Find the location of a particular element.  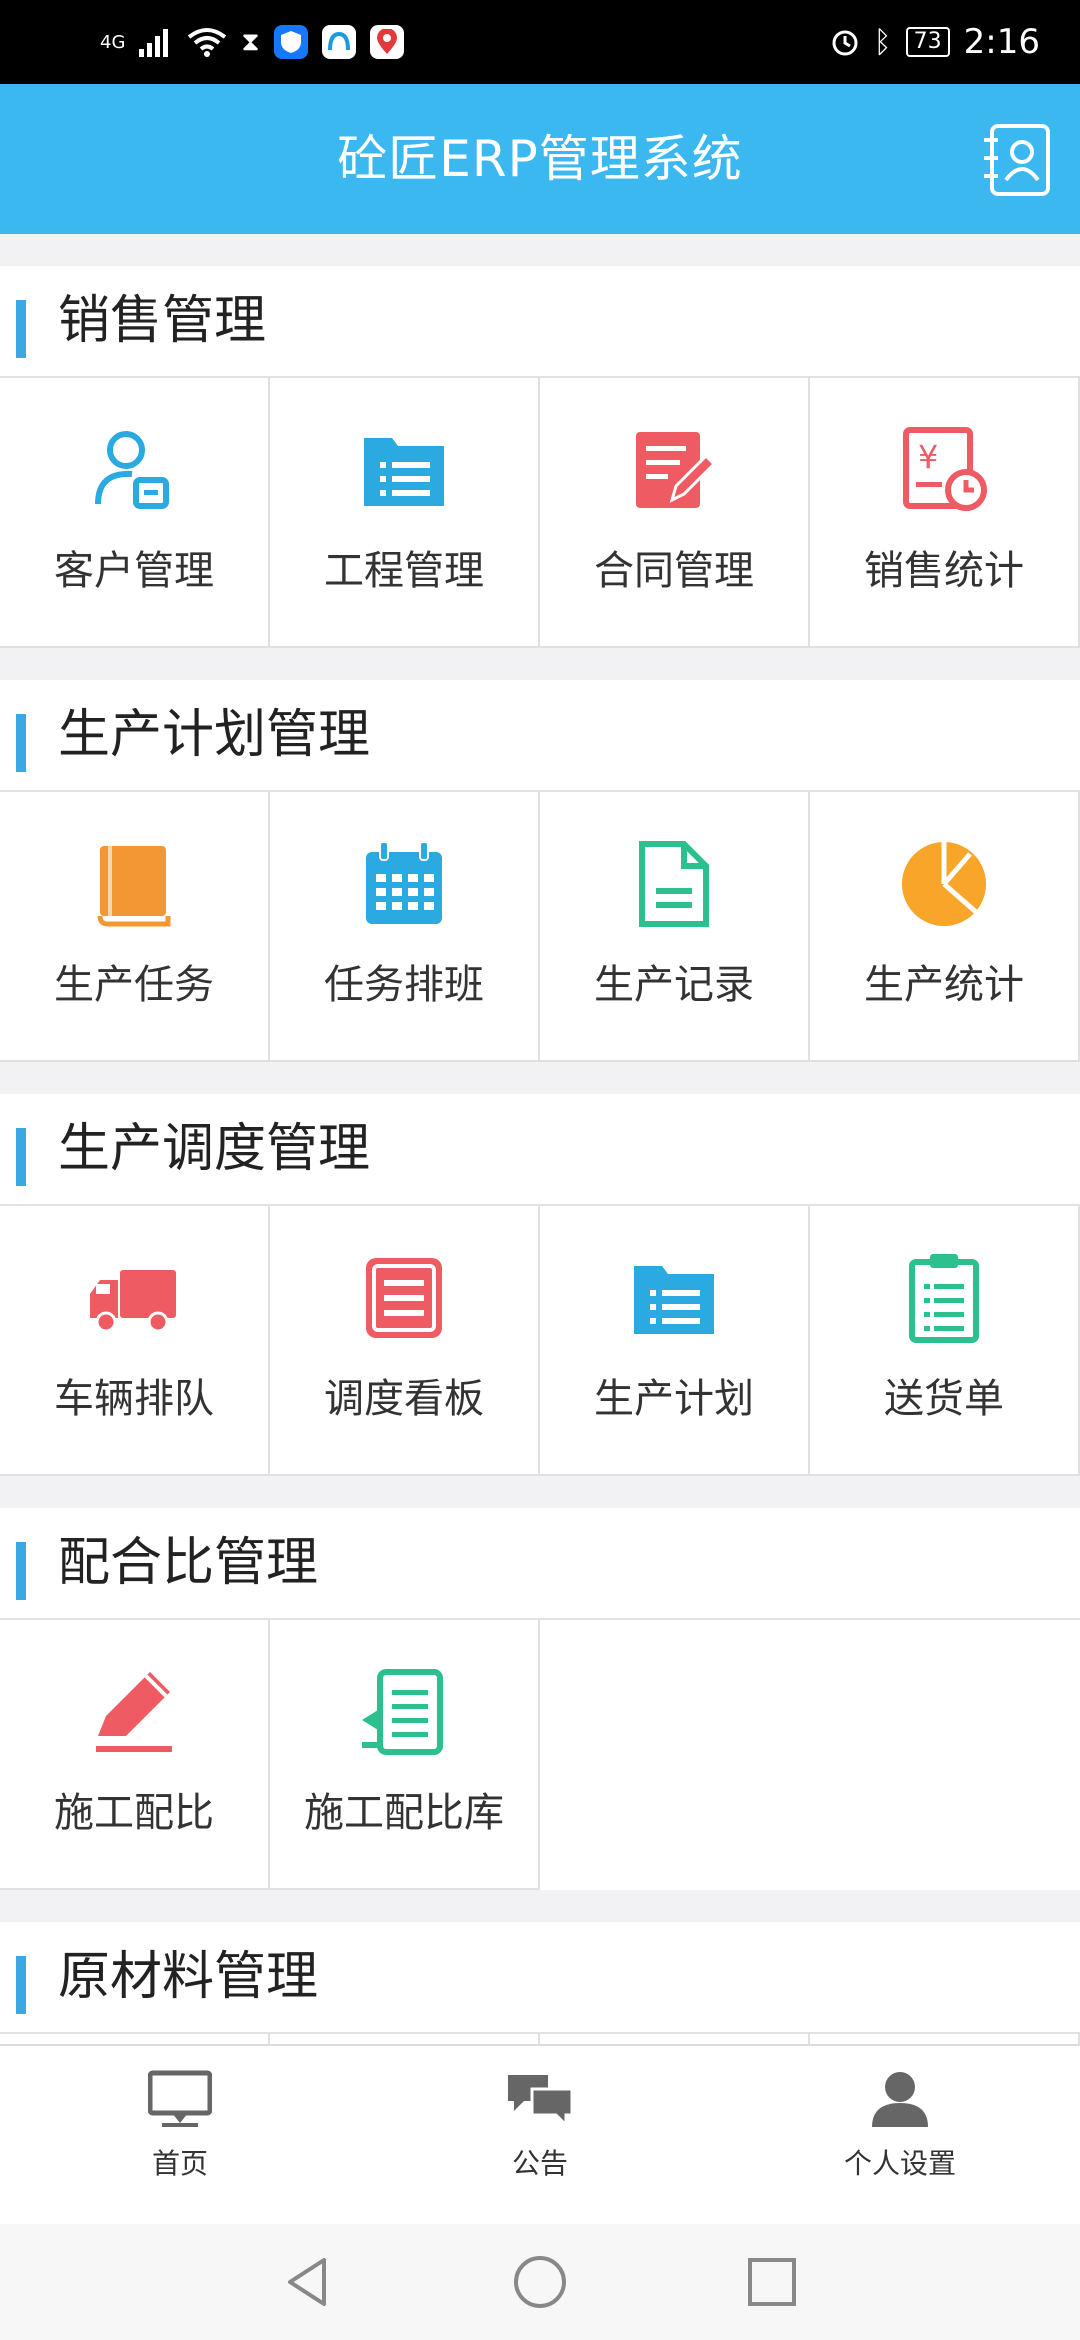

alarm-icon is located at coordinates (845, 43).